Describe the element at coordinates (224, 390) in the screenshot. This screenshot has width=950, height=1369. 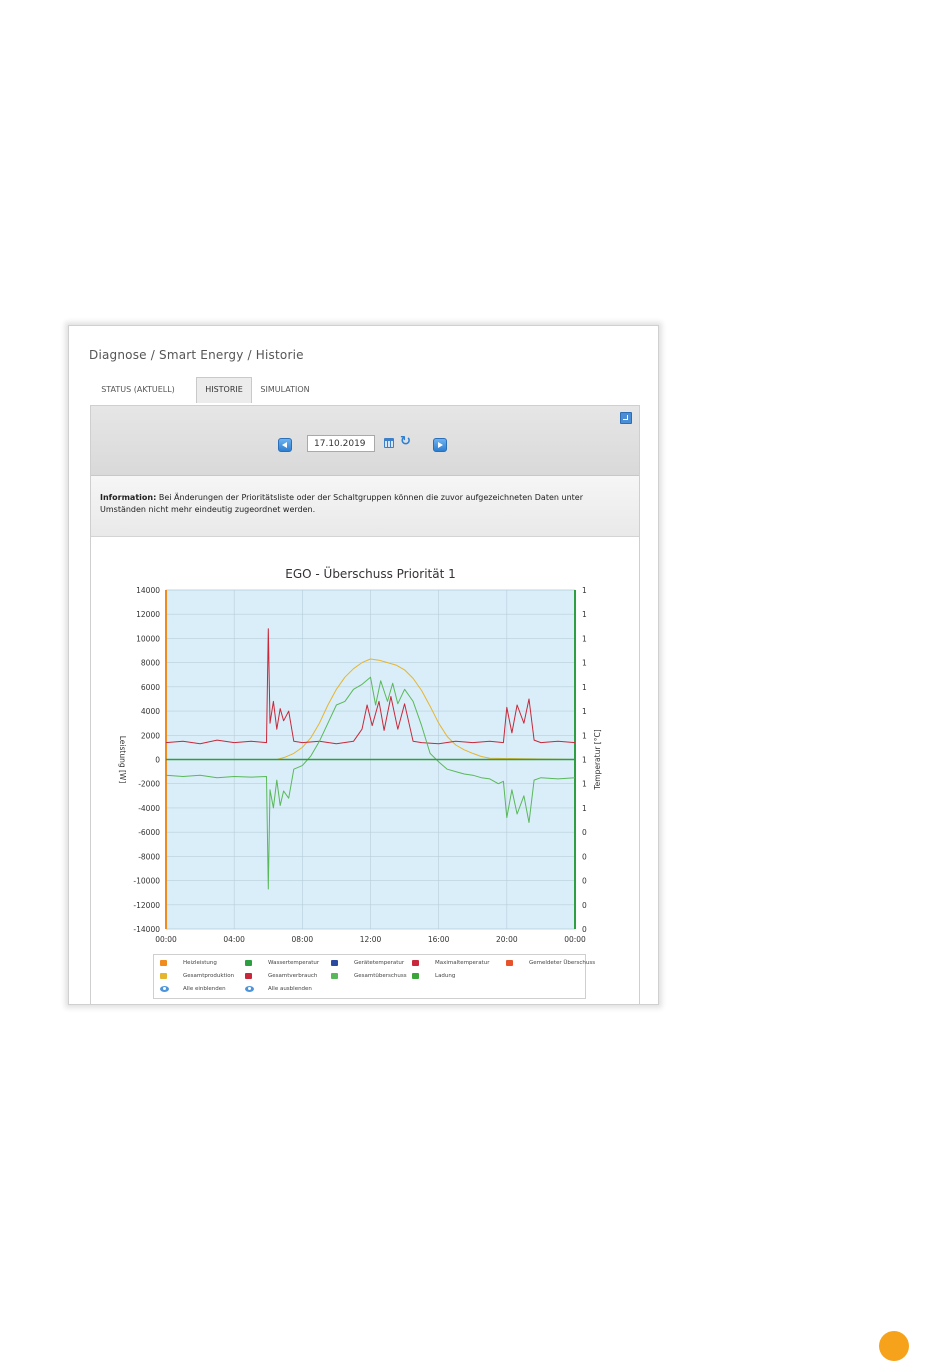
I see `tab-historie: HISTORIE` at that location.